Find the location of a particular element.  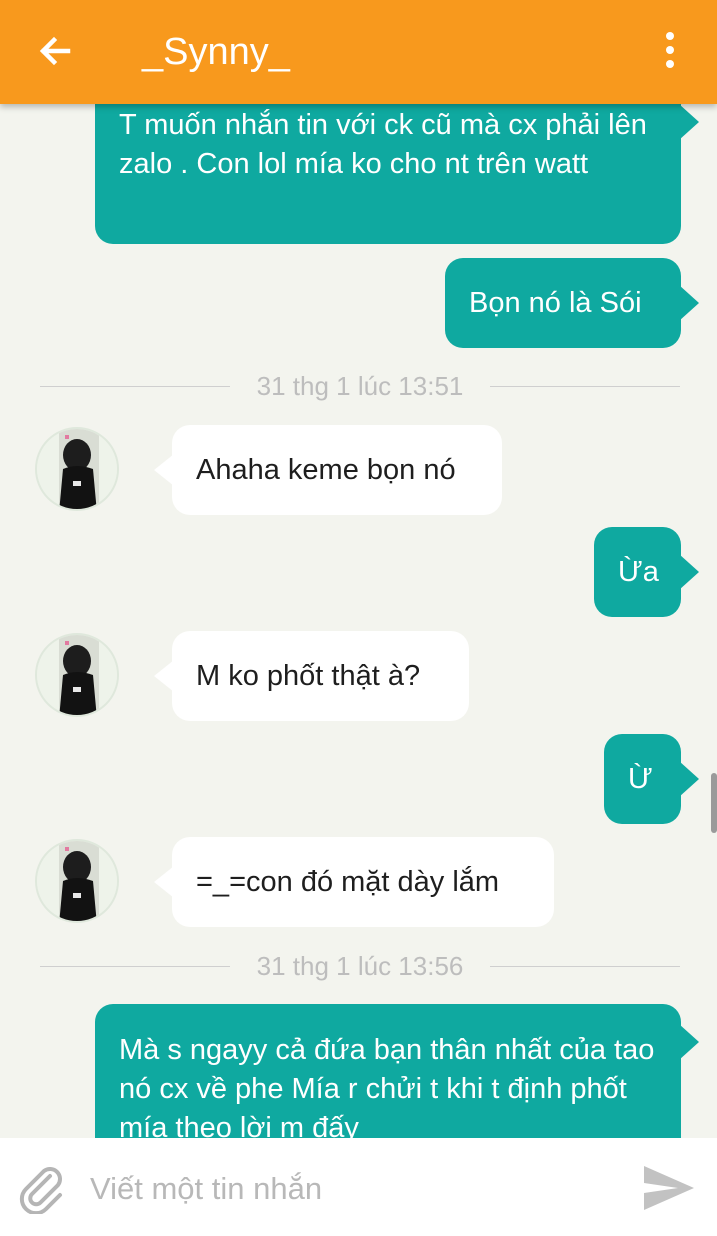

message-text: Bọn nó là Sói is located at coordinates (555, 303).